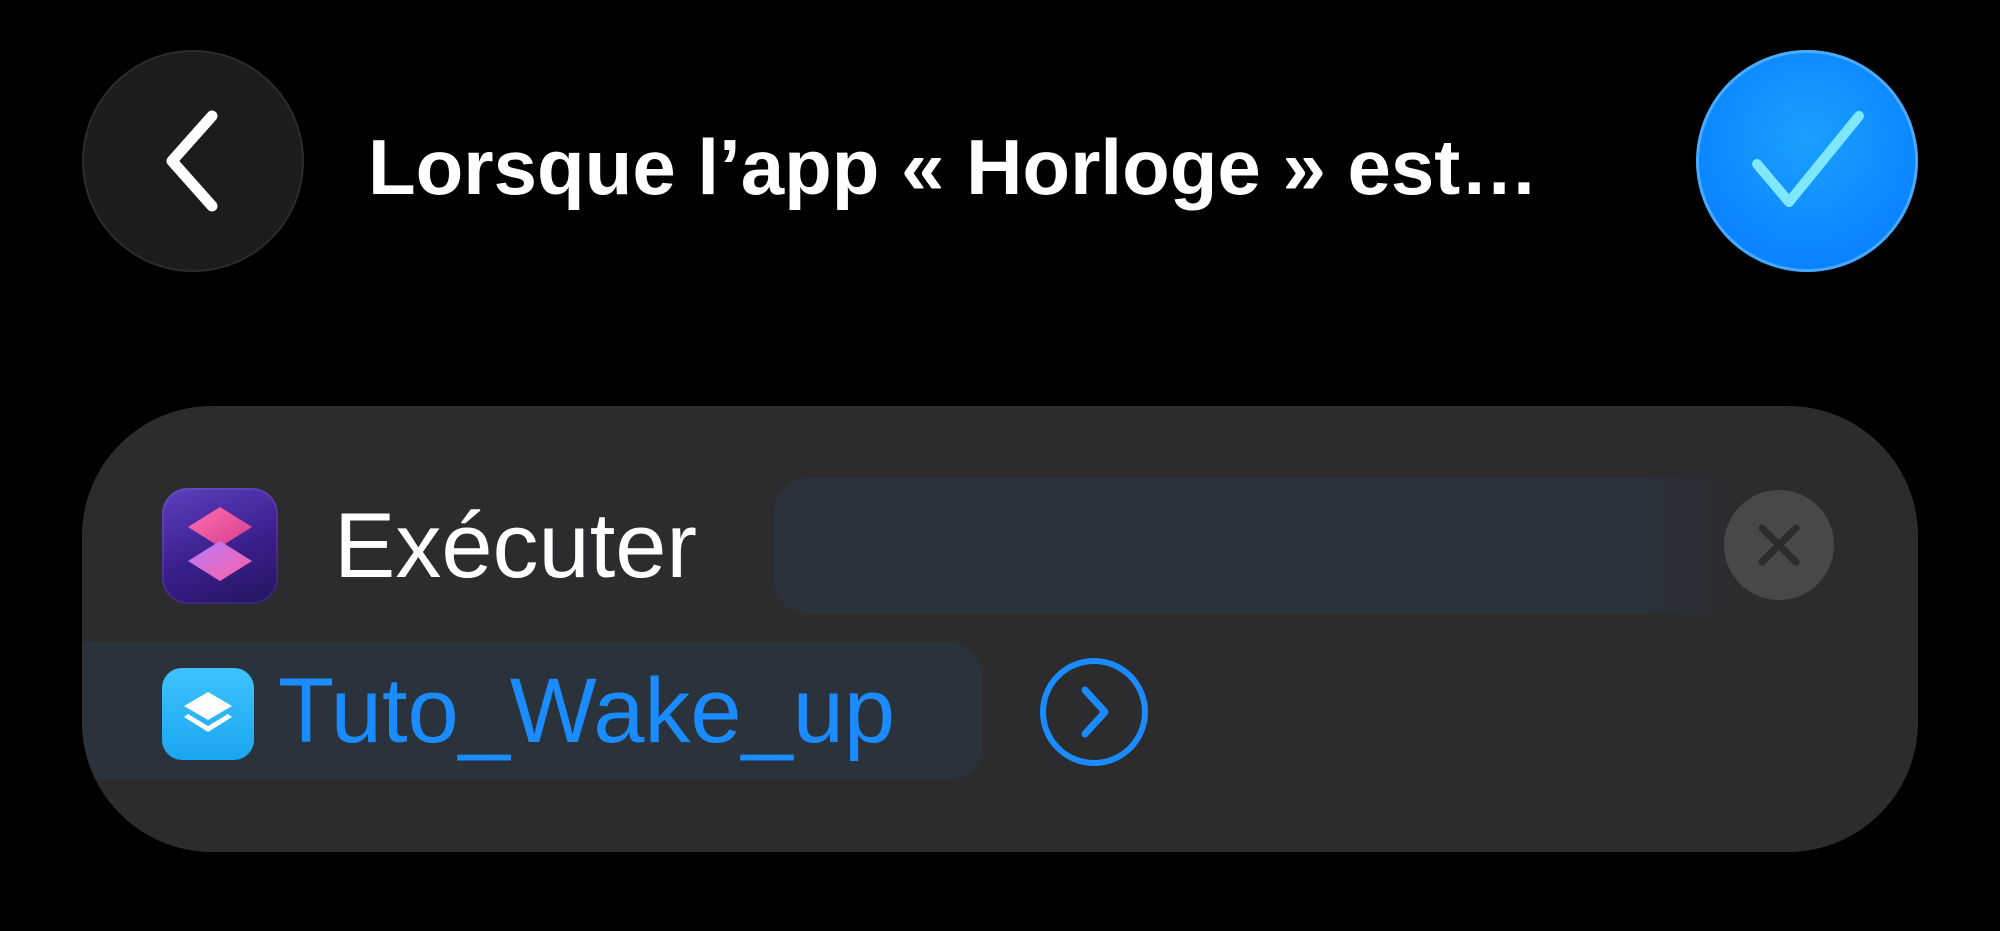  Describe the element at coordinates (587, 711) in the screenshot. I see `shortcut-name: Tuto_Wake_up` at that location.